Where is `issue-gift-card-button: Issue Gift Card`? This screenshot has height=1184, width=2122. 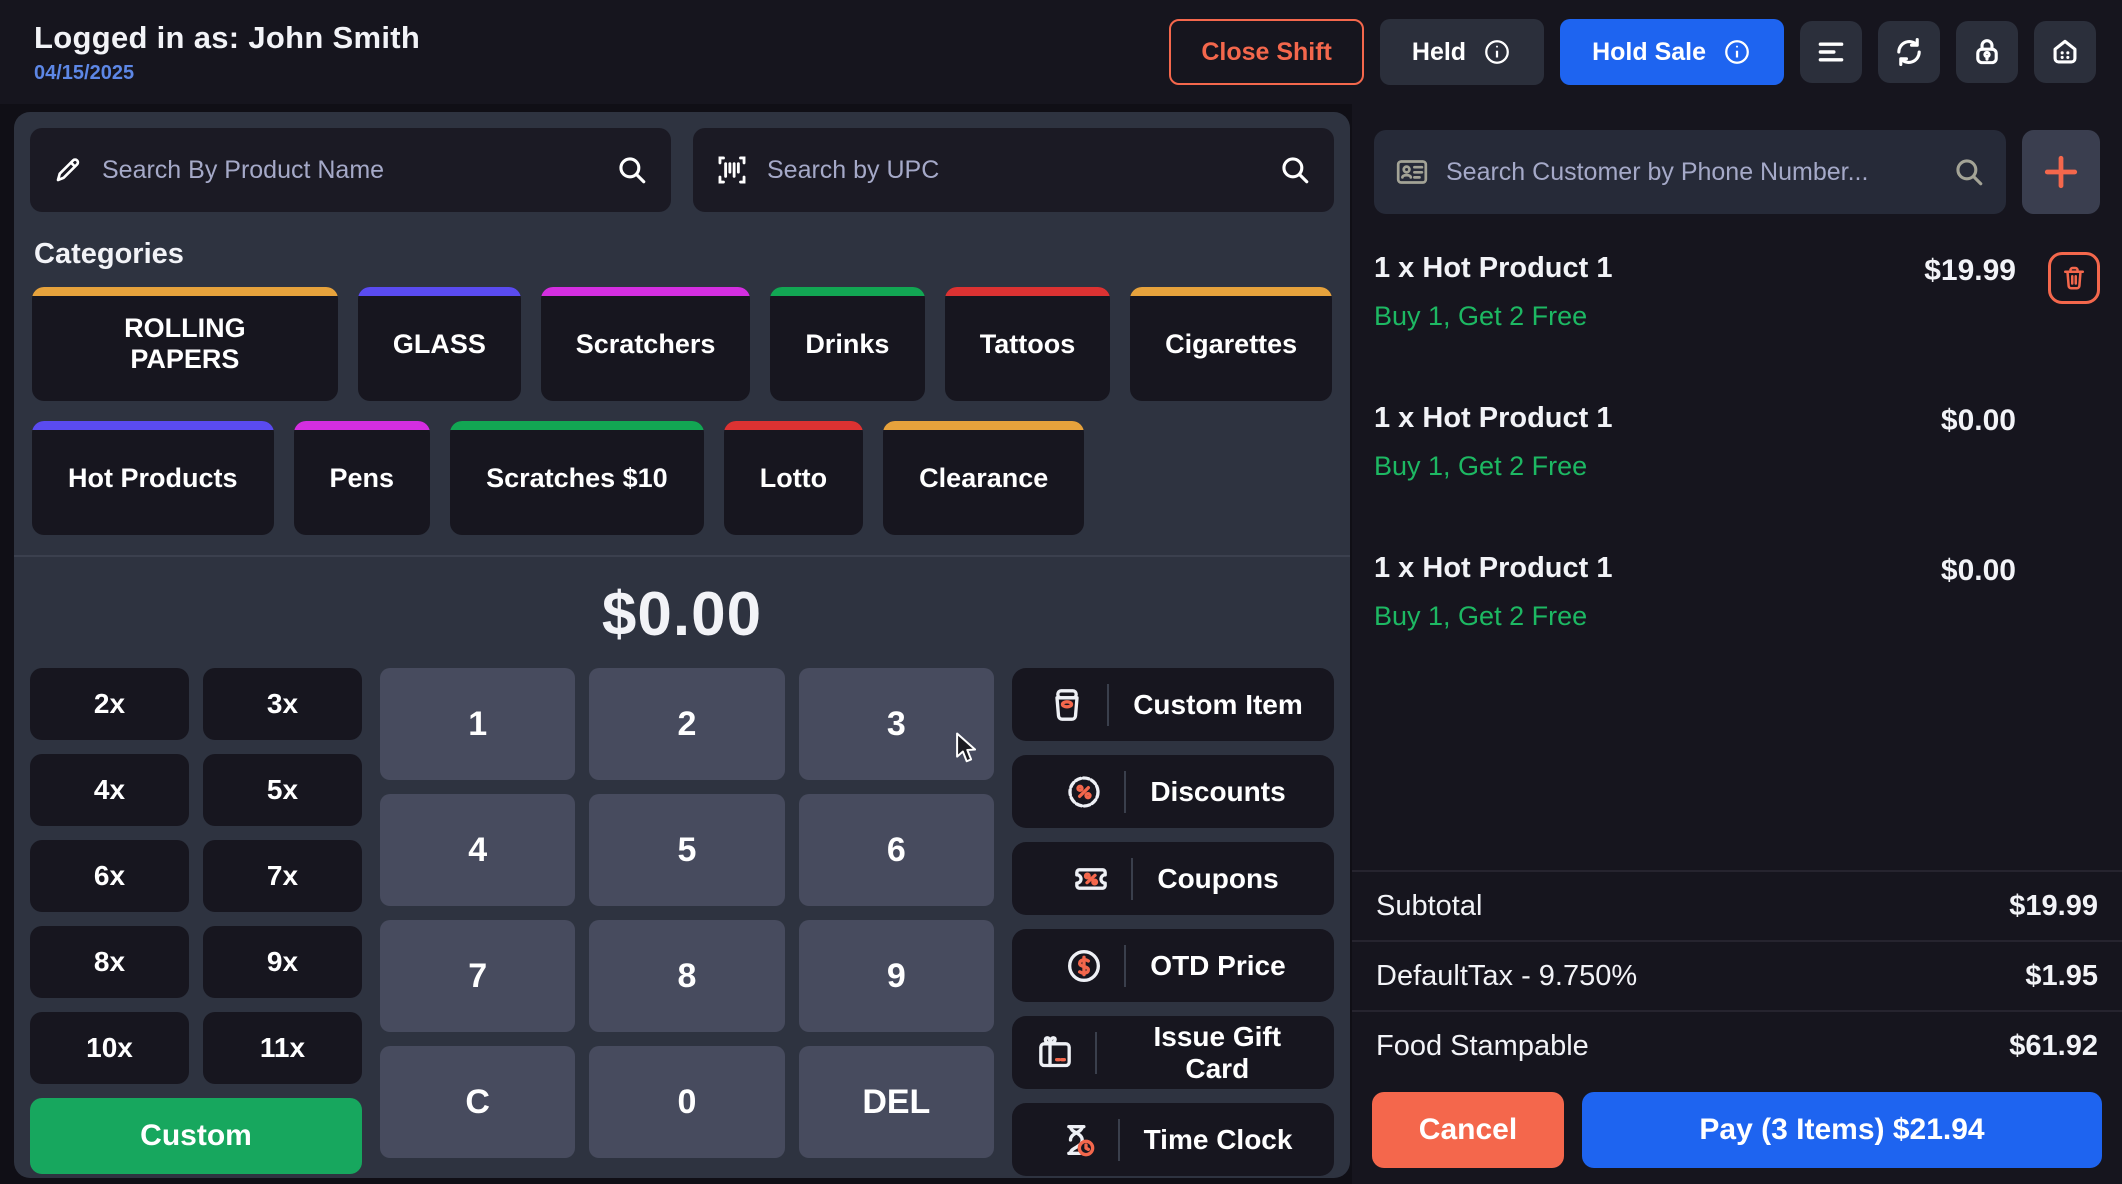 issue-gift-card-button: Issue Gift Card is located at coordinates (1173, 1052).